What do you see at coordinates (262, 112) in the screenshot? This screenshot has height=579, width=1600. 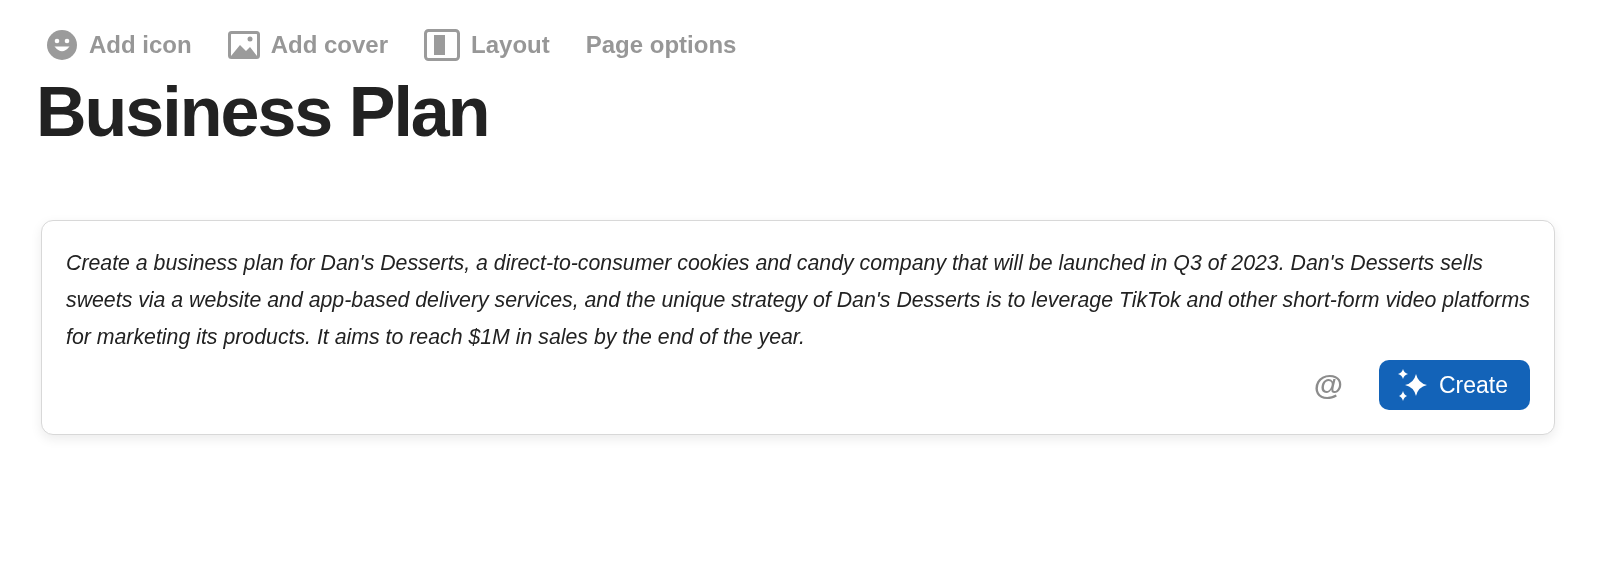 I see `page-title: Business Plan` at bounding box center [262, 112].